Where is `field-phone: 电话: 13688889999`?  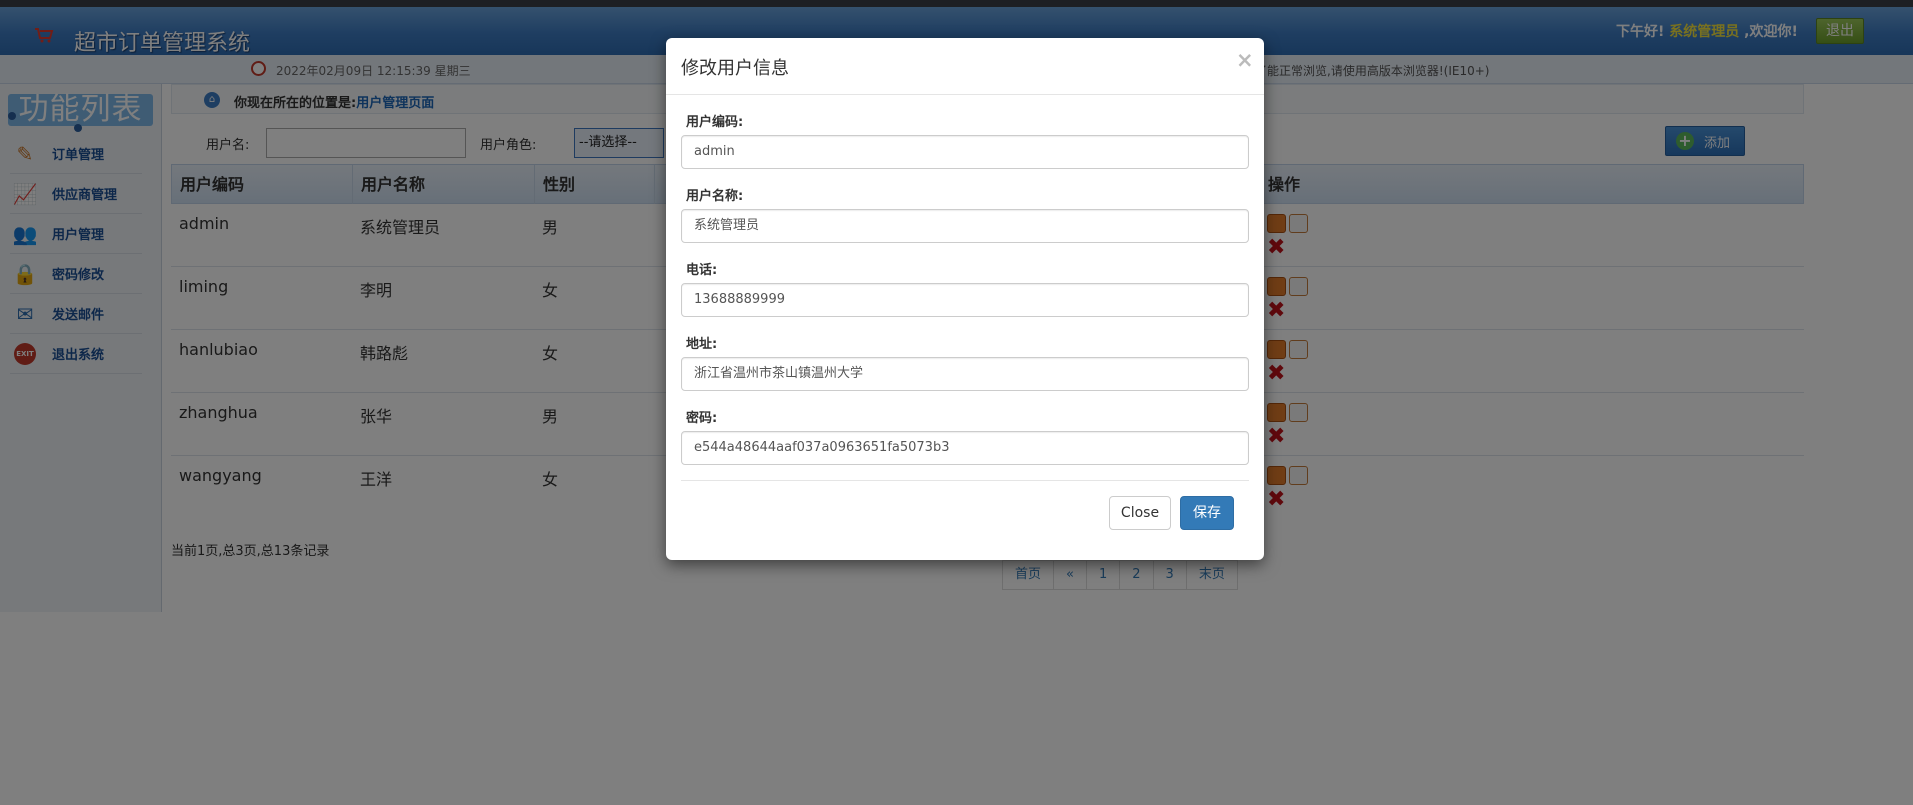 field-phone: 电话: 13688889999 is located at coordinates (965, 288).